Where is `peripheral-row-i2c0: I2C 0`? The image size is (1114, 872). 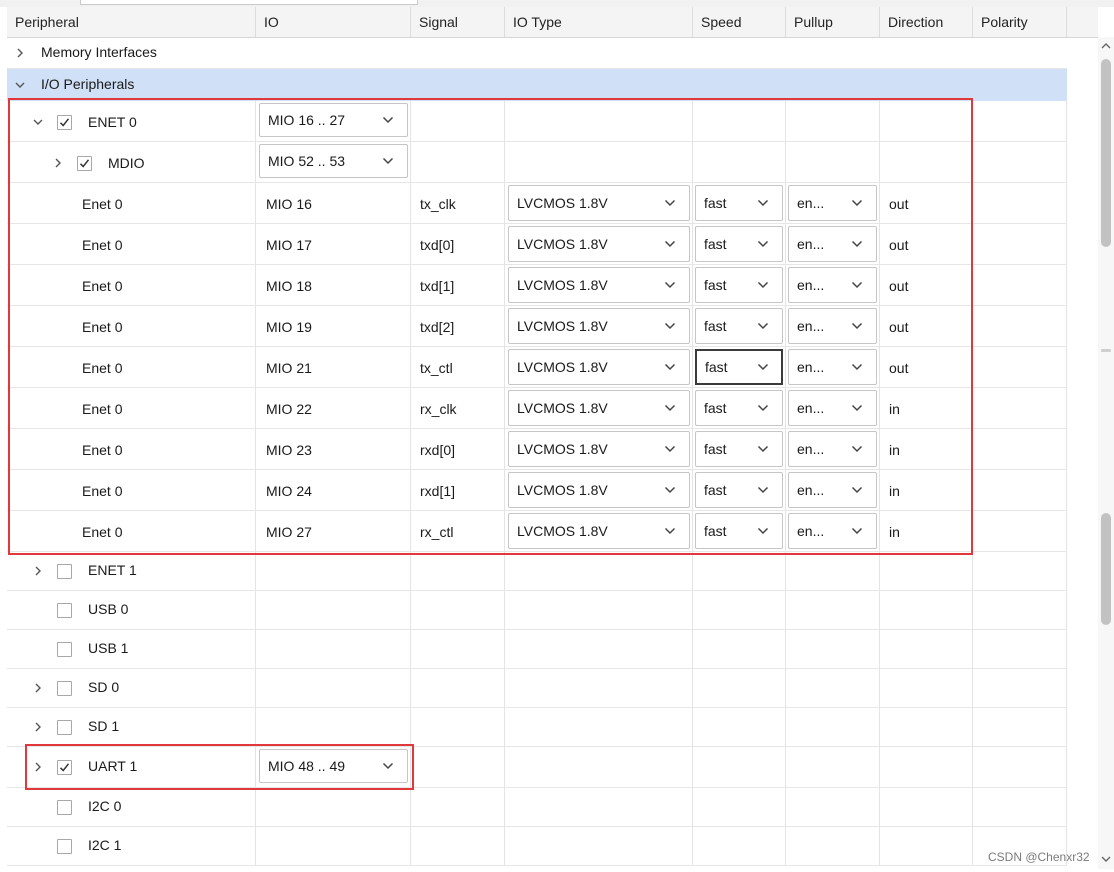 peripheral-row-i2c0: I2C 0 is located at coordinates (537, 807).